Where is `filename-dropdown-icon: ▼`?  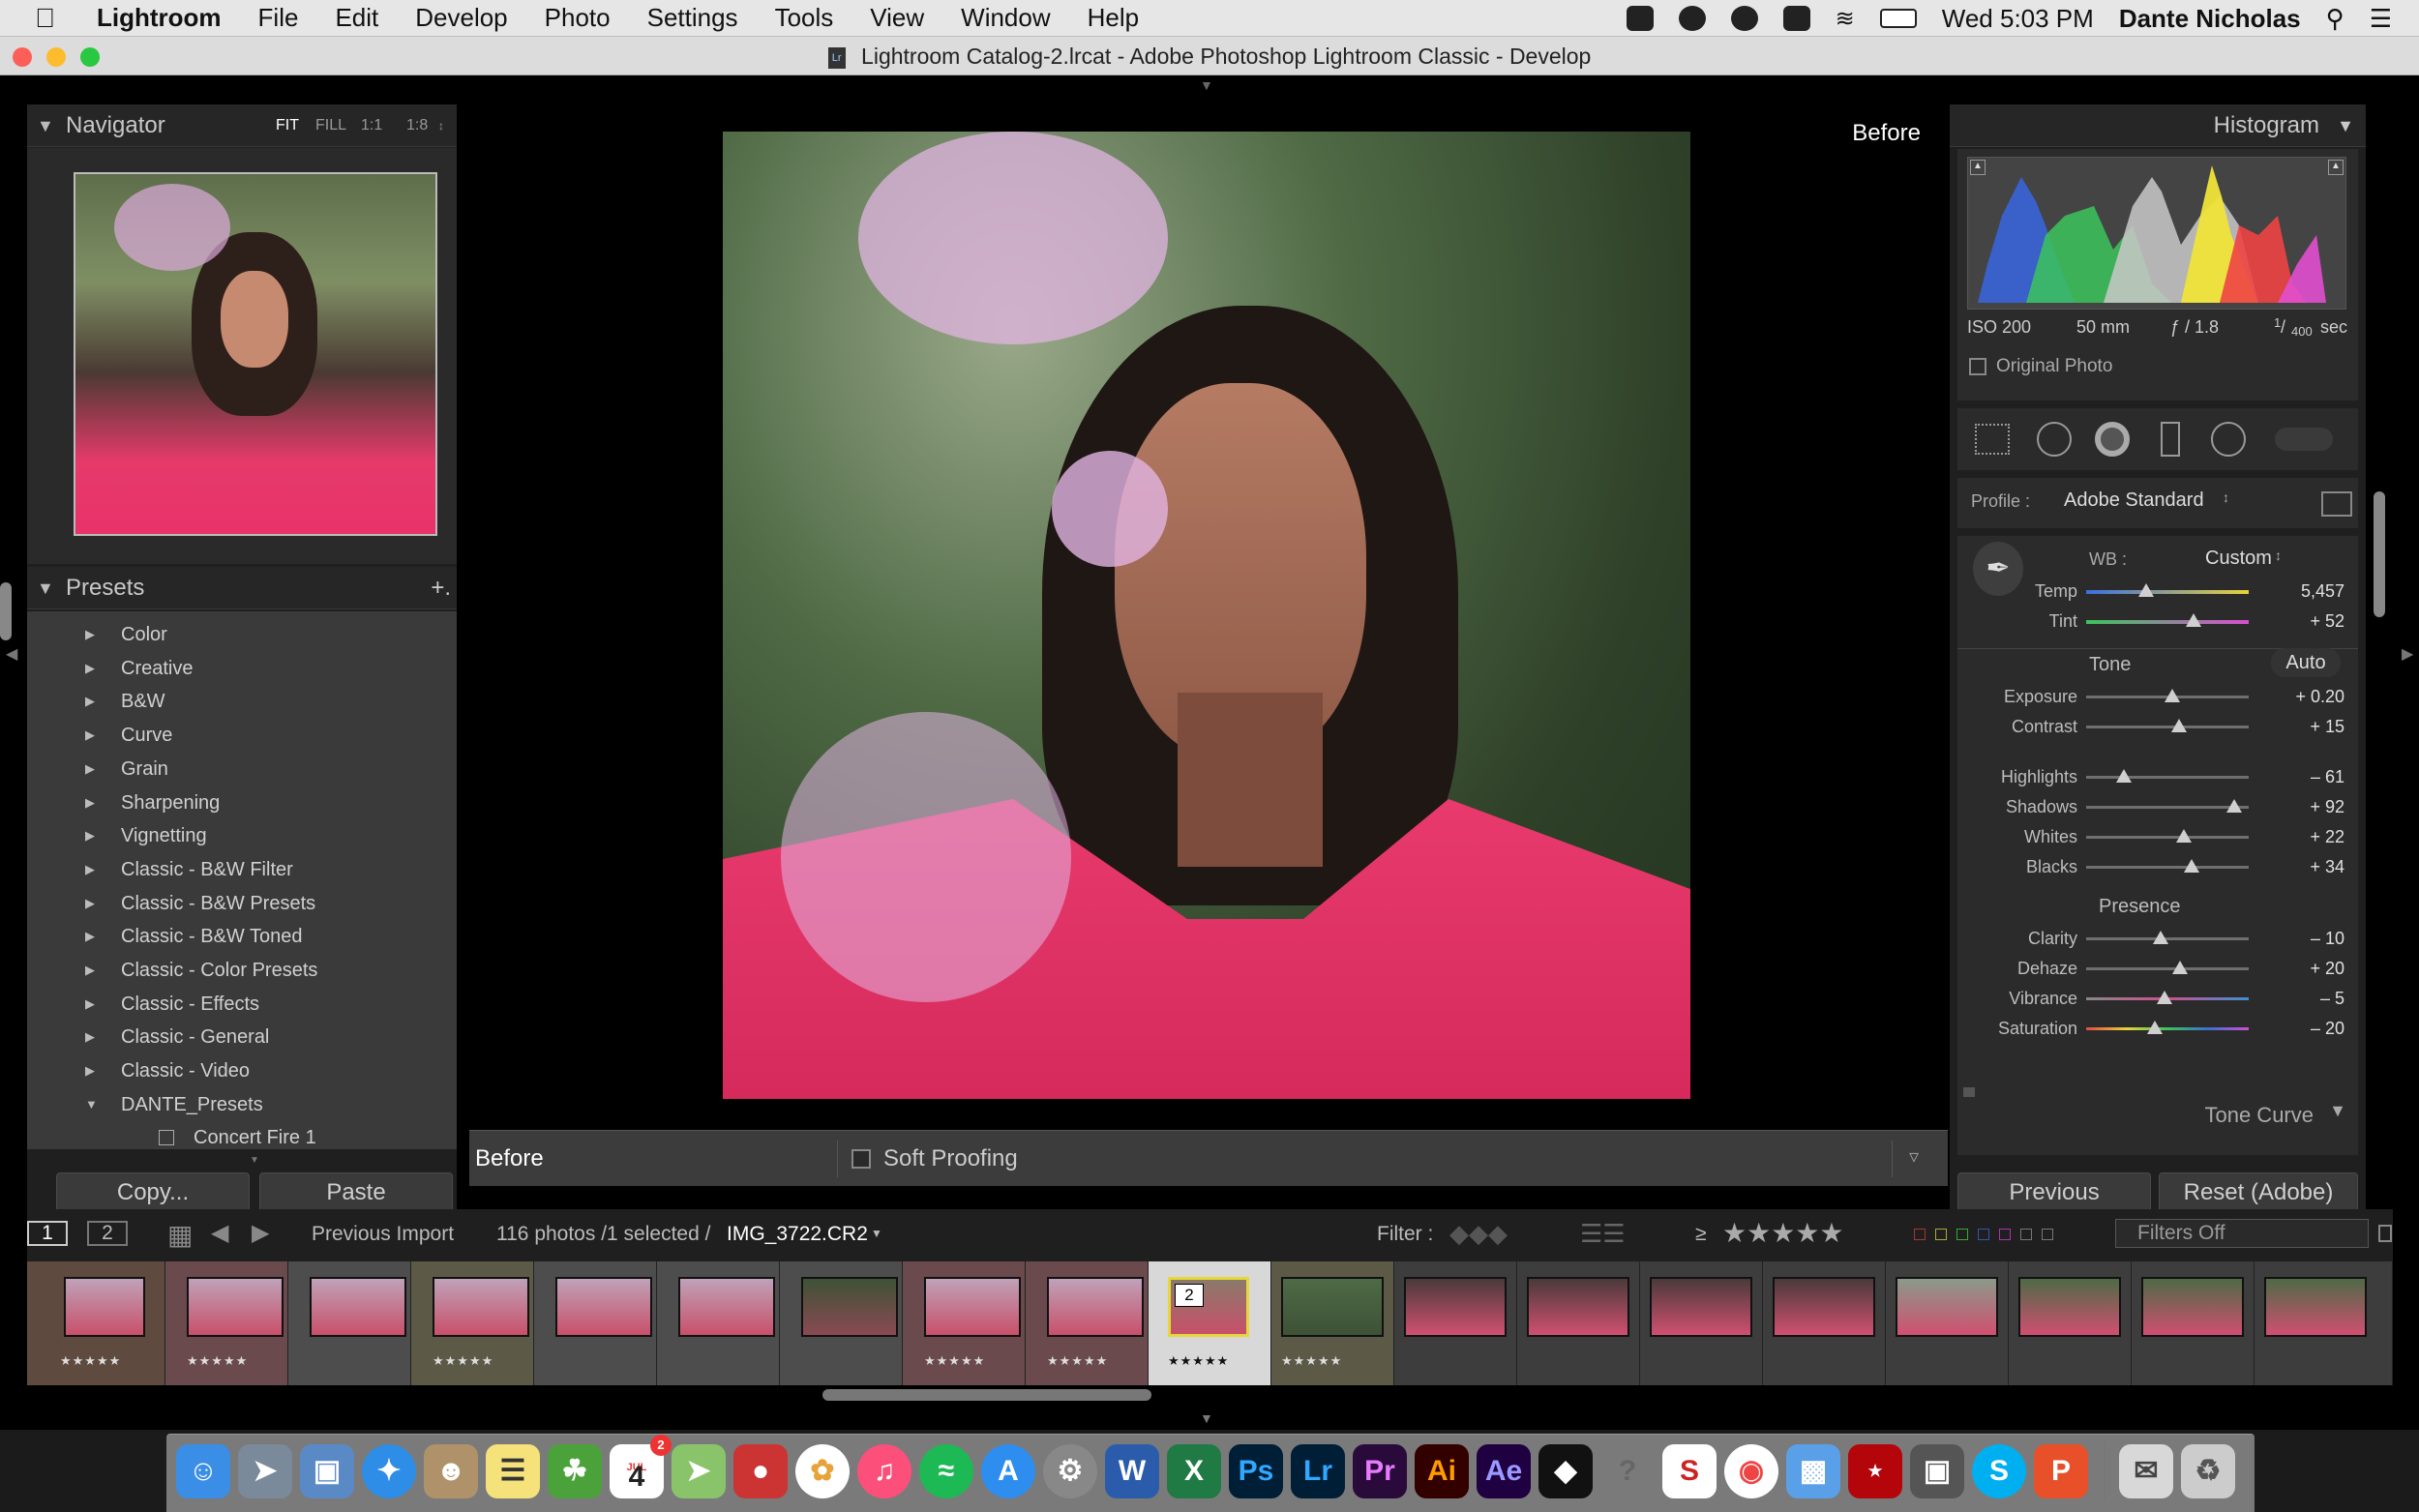
filename-dropdown-icon: ▼ is located at coordinates (876, 1233).